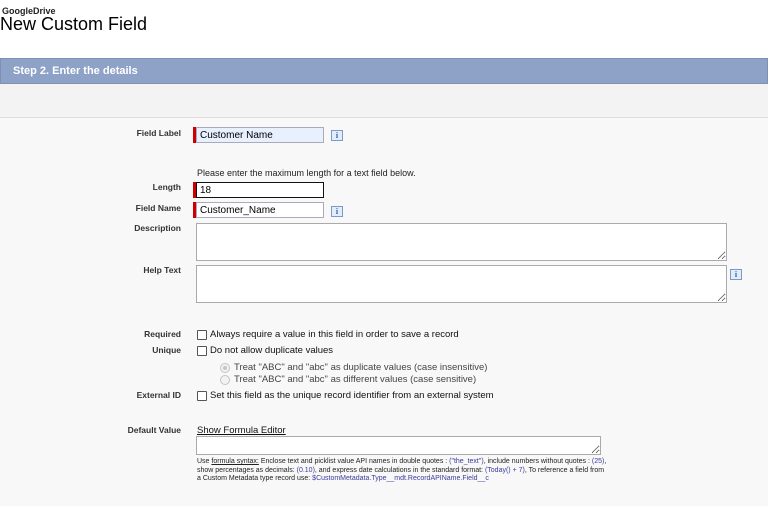 The image size is (768, 506). Describe the element at coordinates (225, 380) in the screenshot. I see `case-sensitive-radio` at that location.